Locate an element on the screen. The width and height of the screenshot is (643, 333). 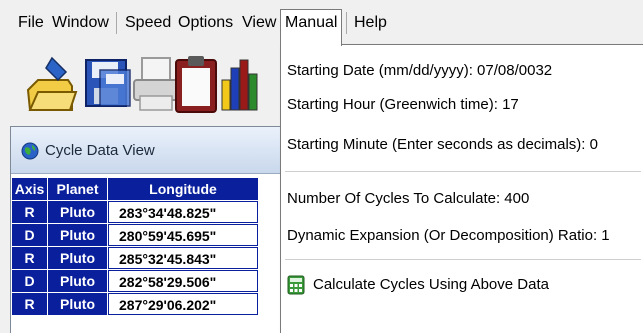
longitude-cell: 287°29'06.202" is located at coordinates (183, 304).